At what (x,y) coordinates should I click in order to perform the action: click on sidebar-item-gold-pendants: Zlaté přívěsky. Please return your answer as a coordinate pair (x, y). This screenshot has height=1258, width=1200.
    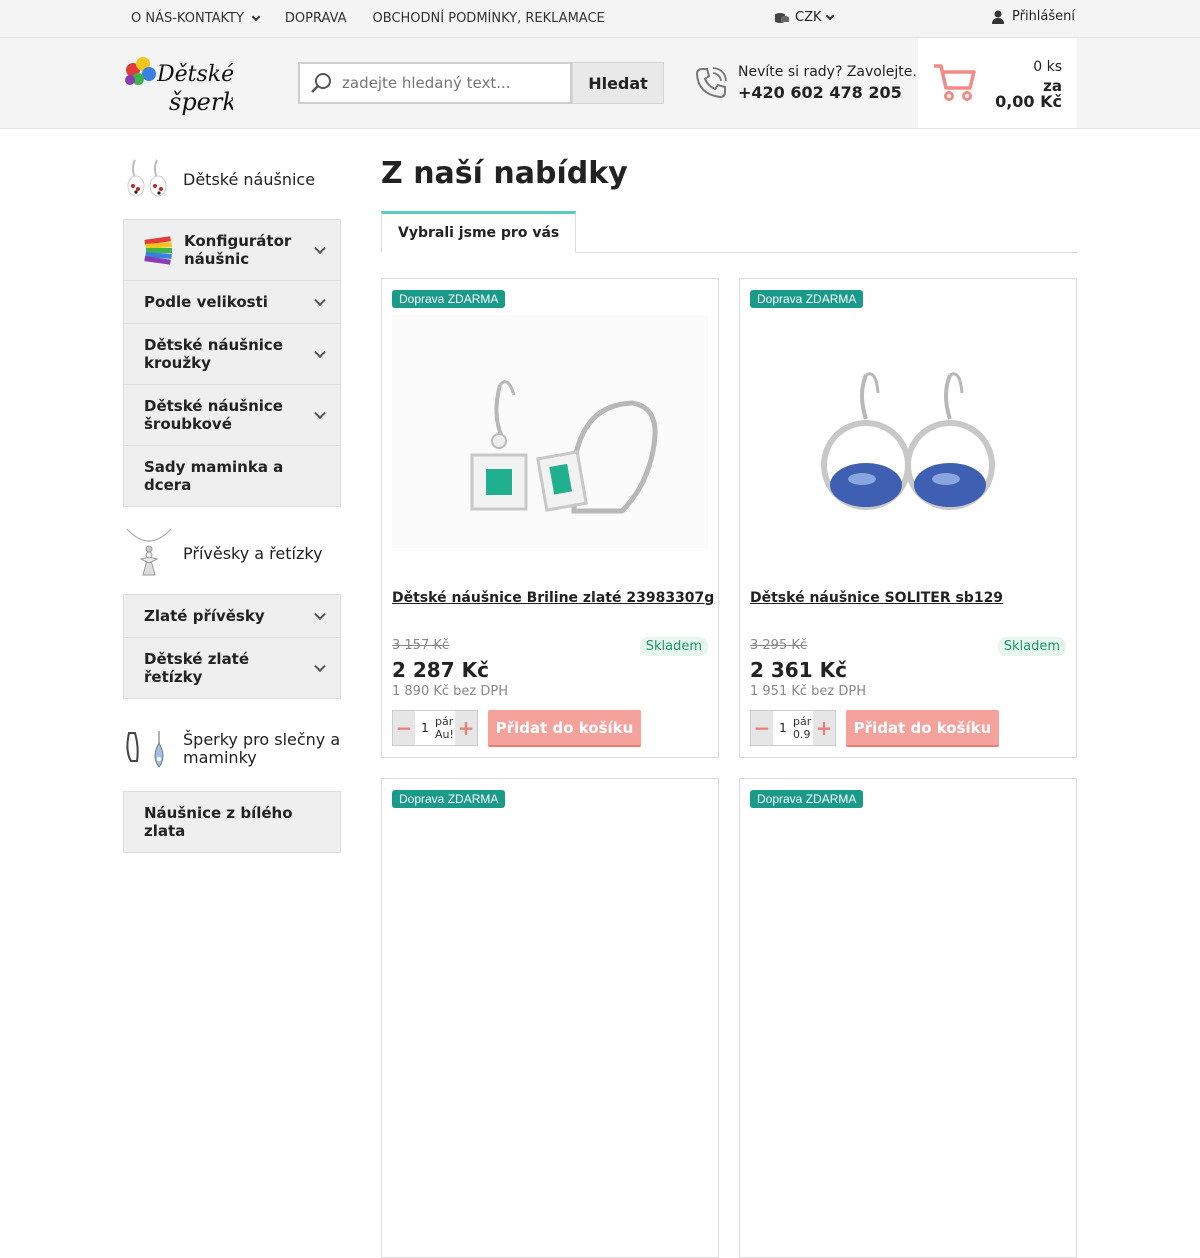
    Looking at the image, I should click on (232, 616).